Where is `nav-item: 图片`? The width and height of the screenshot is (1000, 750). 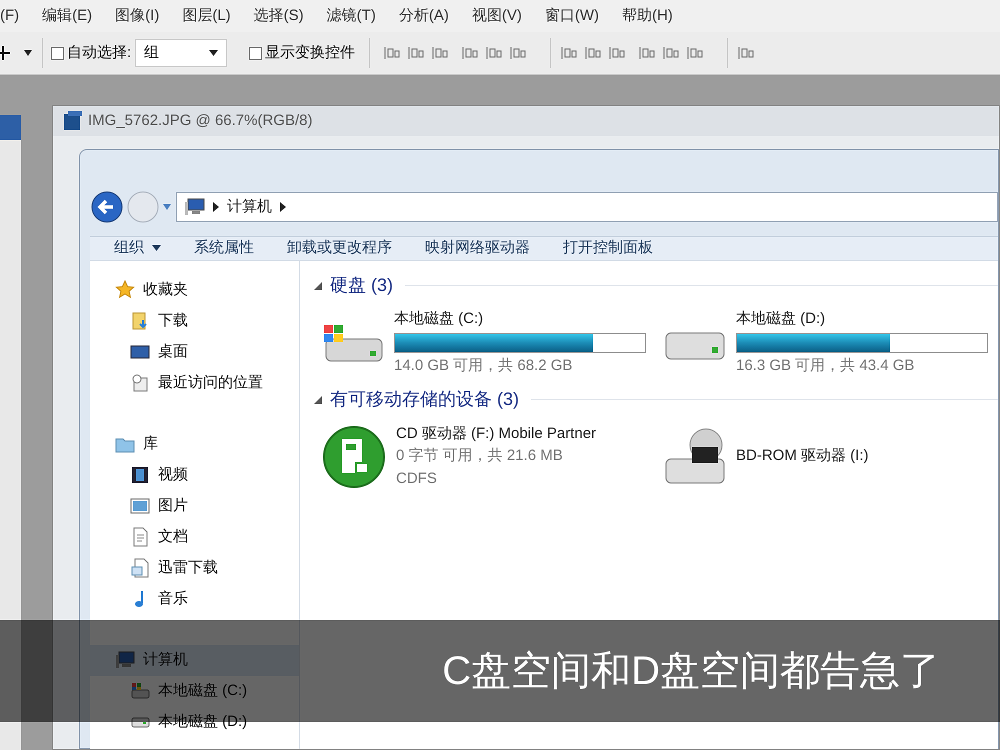 nav-item: 图片 is located at coordinates (202, 506).